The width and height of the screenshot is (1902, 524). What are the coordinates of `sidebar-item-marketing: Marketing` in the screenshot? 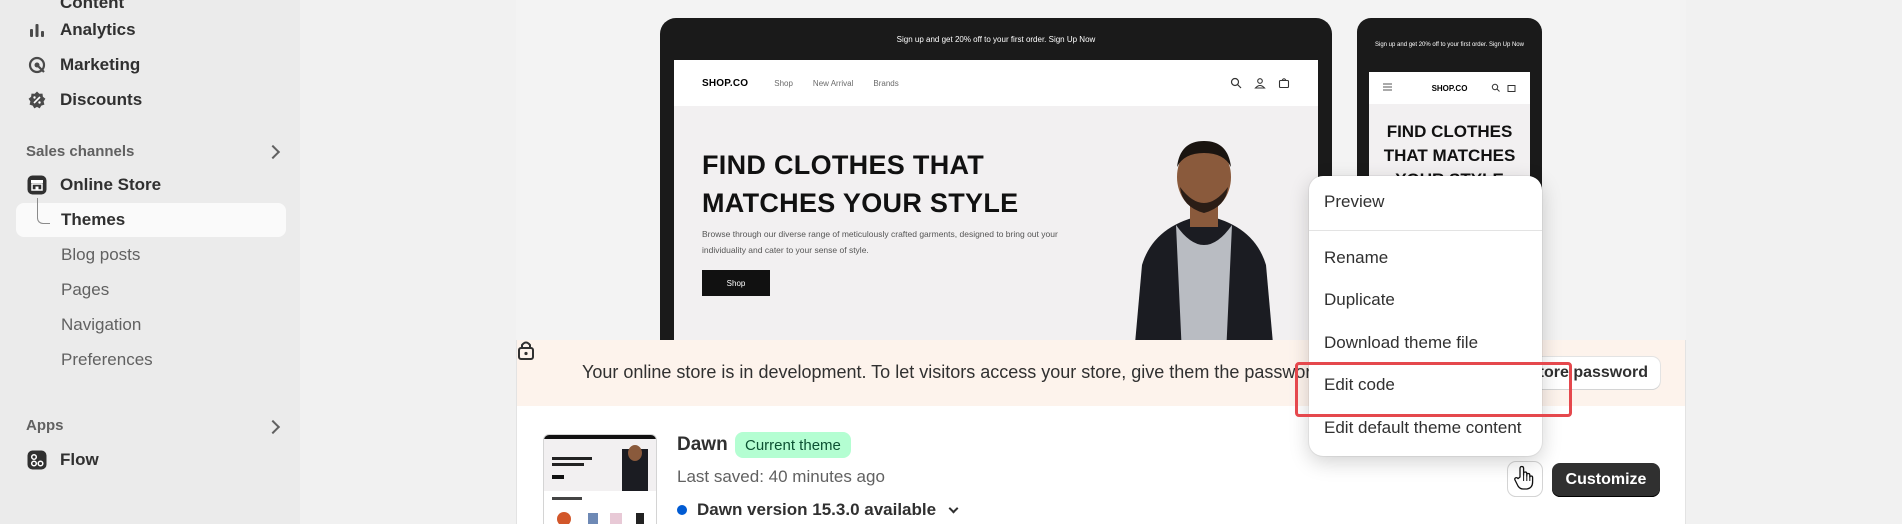 It's located at (83, 65).